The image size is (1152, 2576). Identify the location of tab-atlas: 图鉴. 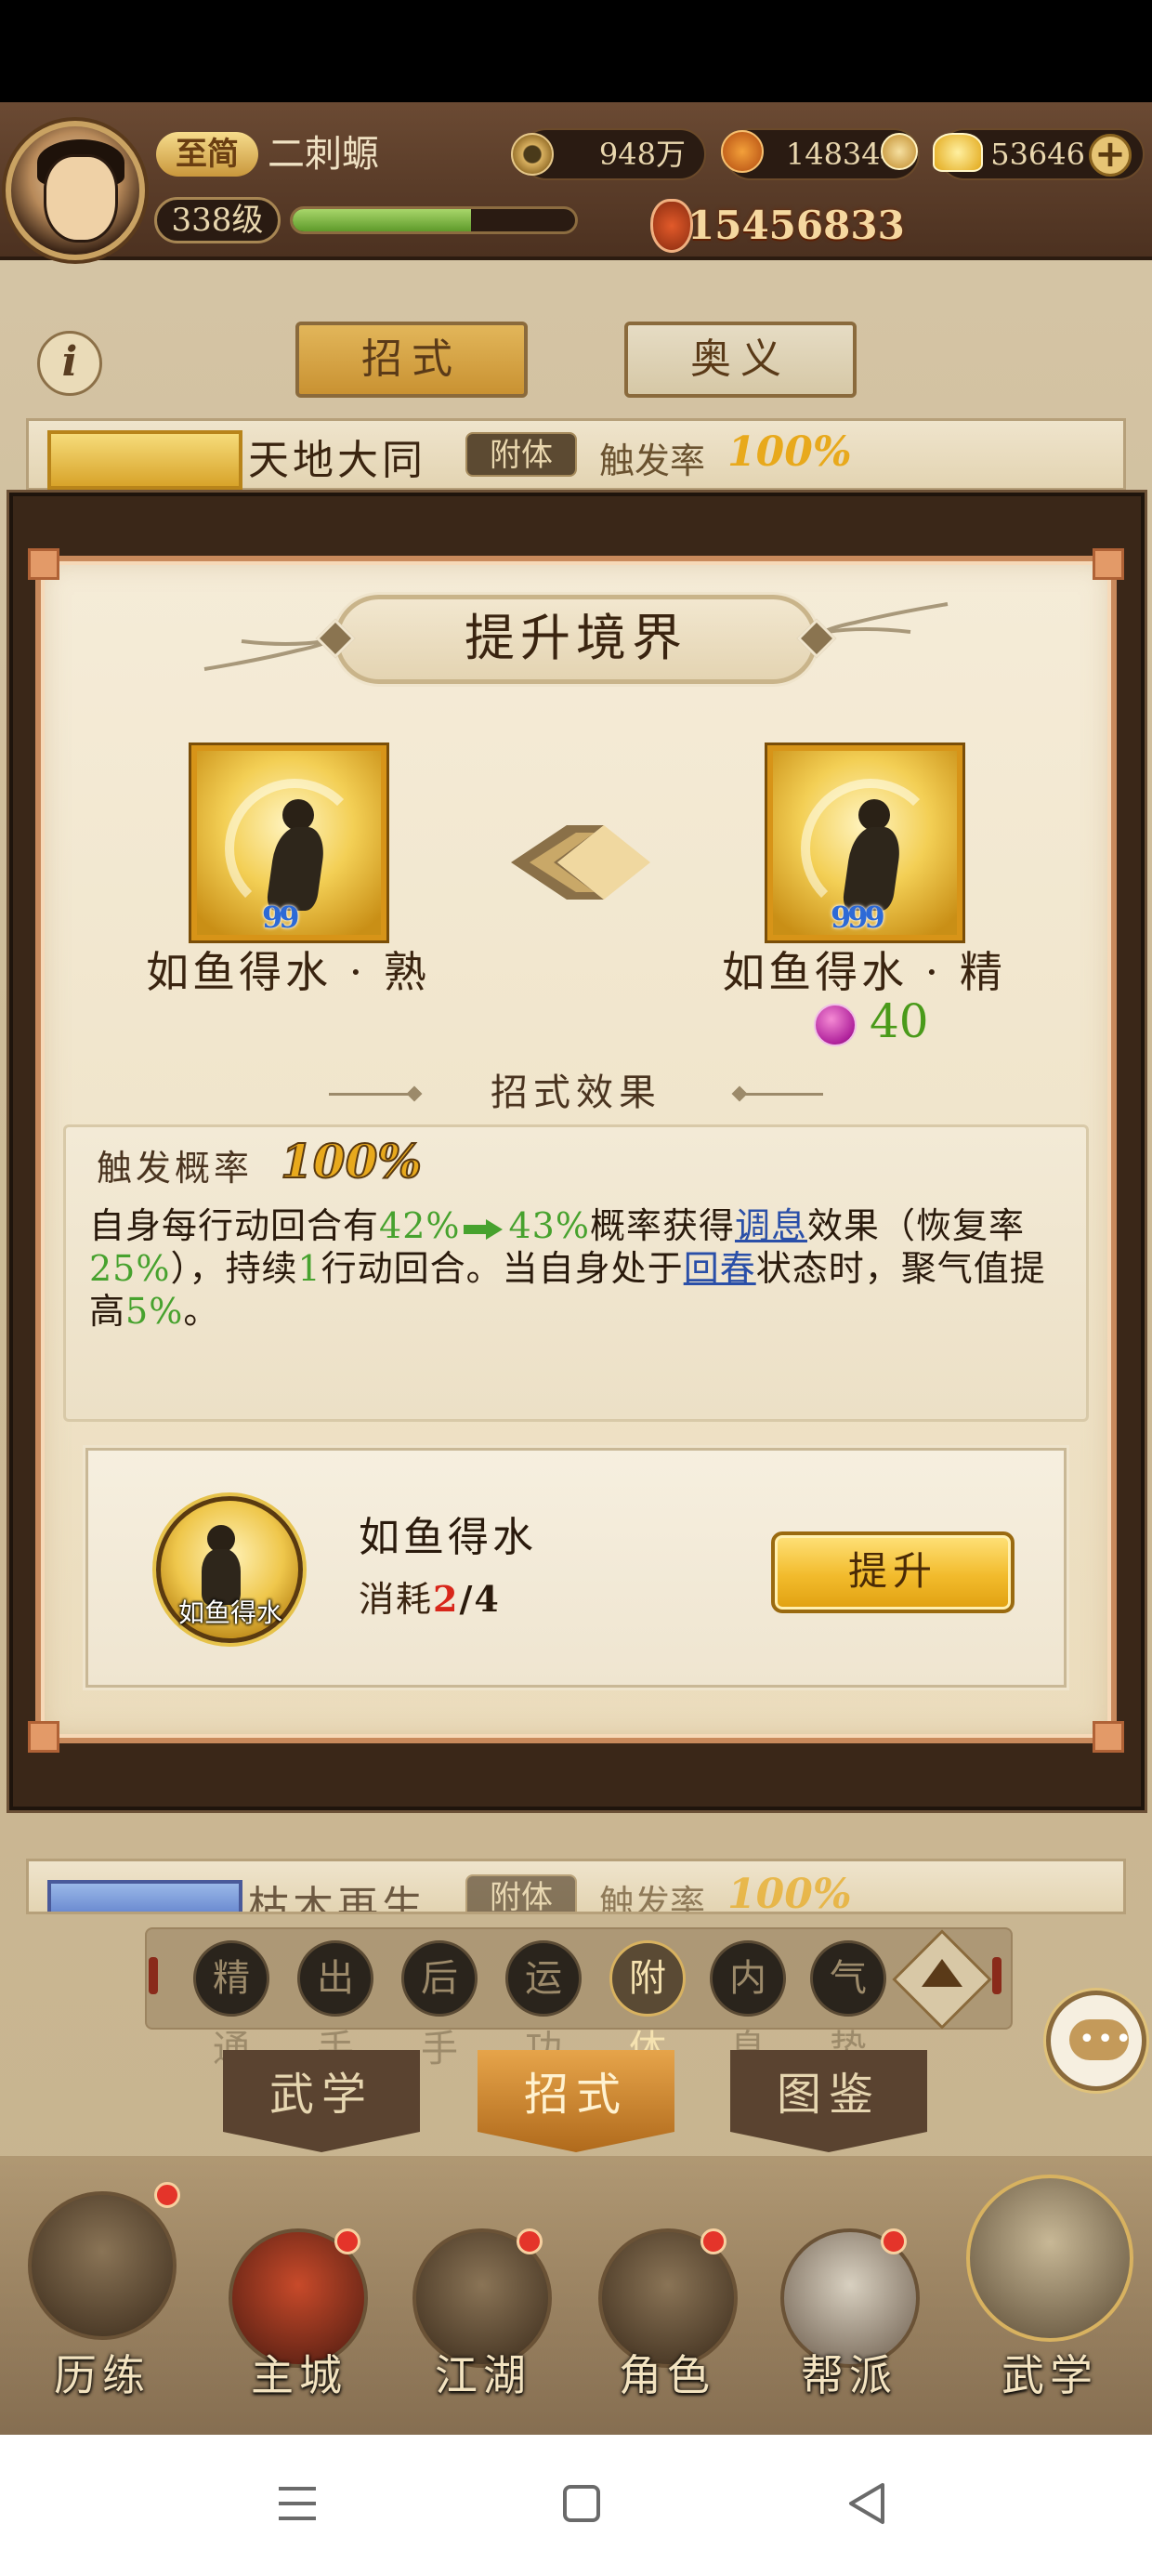
(828, 2101).